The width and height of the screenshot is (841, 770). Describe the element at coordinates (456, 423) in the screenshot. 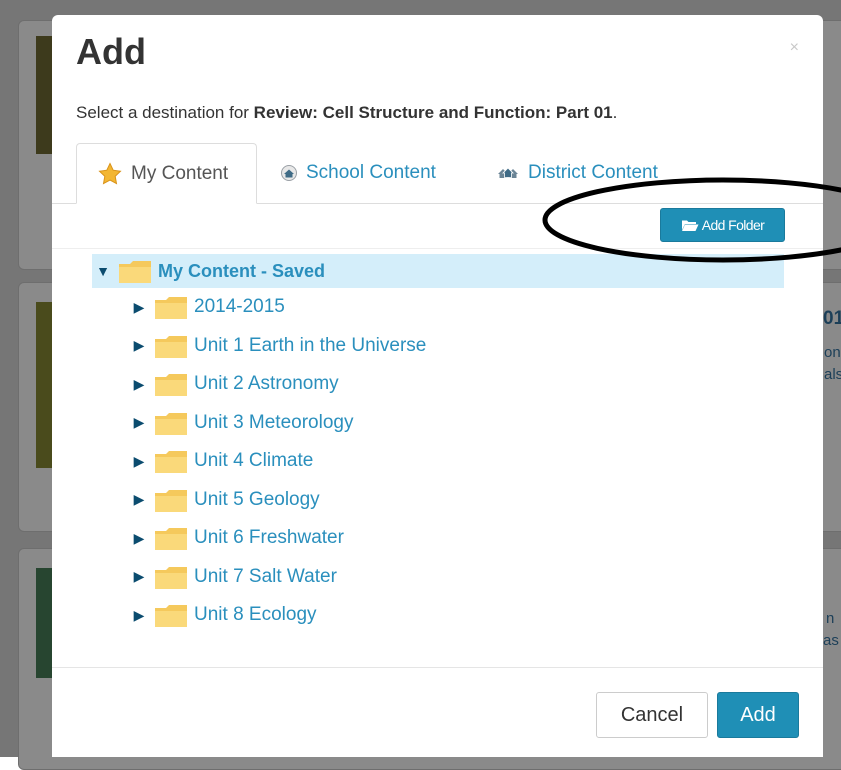

I see `tree-folder-row: ▶ Unit 3 Meteorology` at that location.